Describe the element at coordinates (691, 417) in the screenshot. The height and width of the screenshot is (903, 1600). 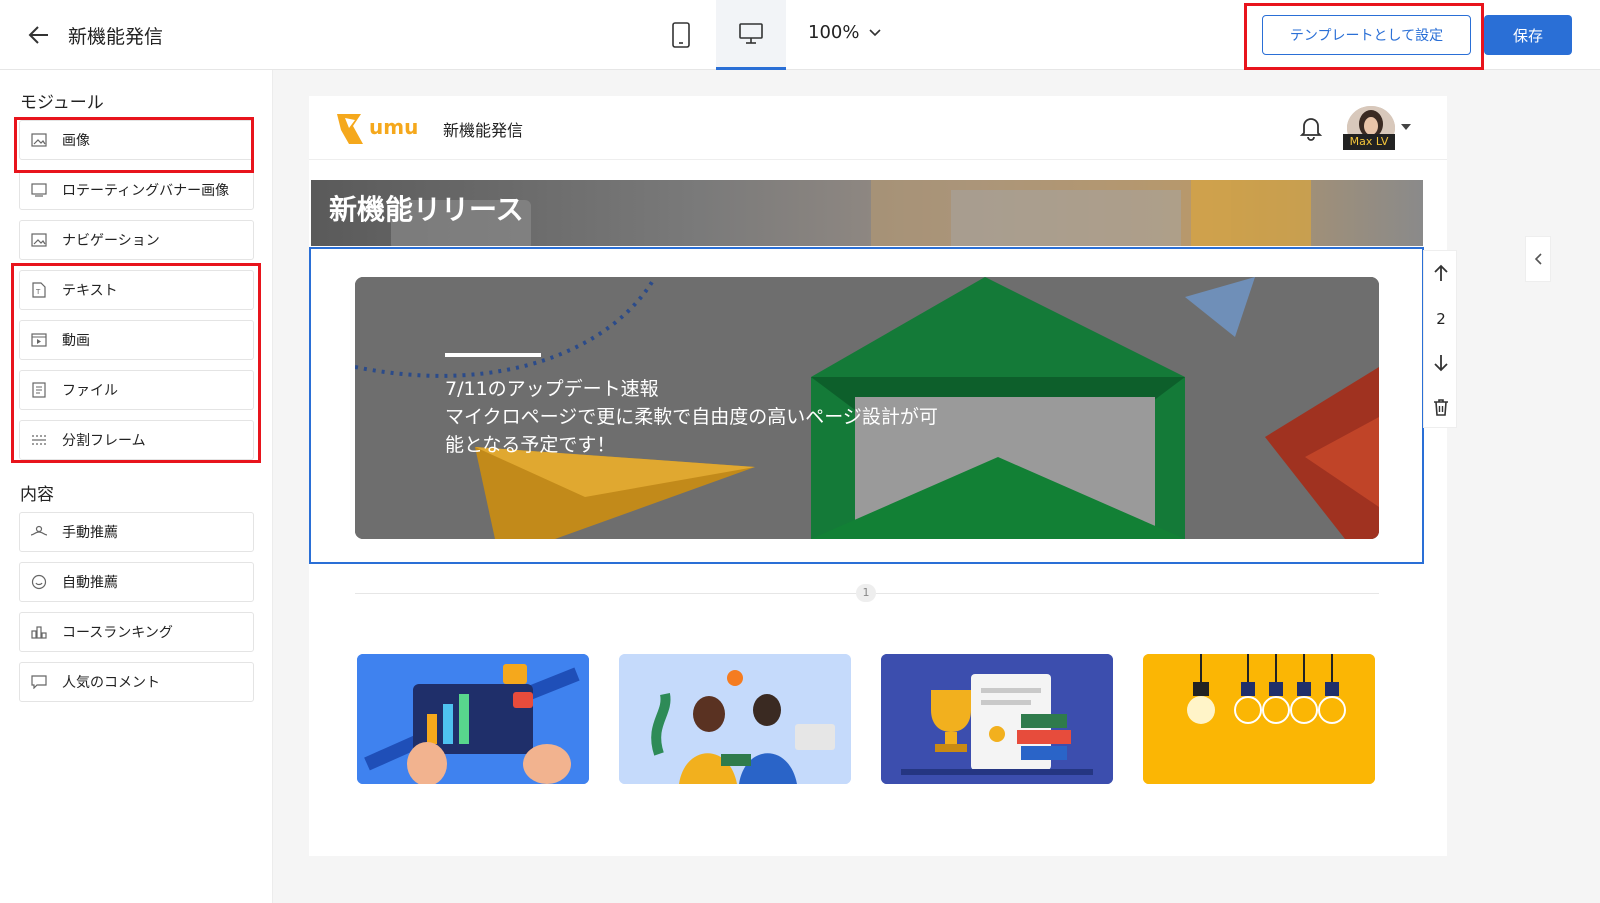
I see `banner-text-line-2: マイクロページで更に柔軟で自由度の高いページ設計が可` at that location.